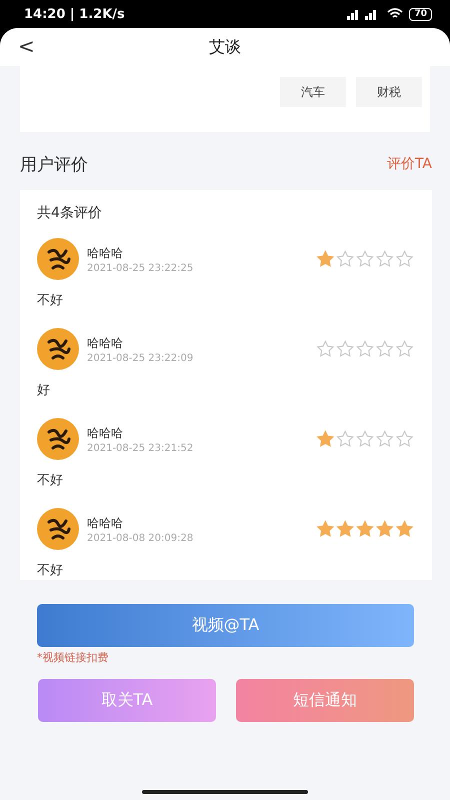 The width and height of the screenshot is (450, 800). I want to click on review-time: 2021-08-25 23:21:52, so click(140, 448).